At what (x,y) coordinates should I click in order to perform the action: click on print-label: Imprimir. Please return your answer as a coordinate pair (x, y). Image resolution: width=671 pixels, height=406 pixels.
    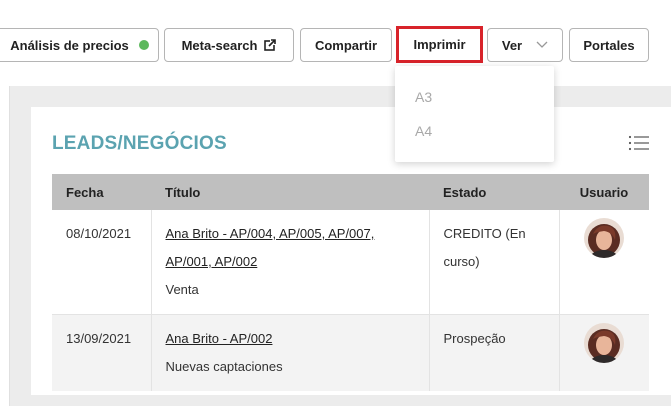
    Looking at the image, I should click on (439, 44).